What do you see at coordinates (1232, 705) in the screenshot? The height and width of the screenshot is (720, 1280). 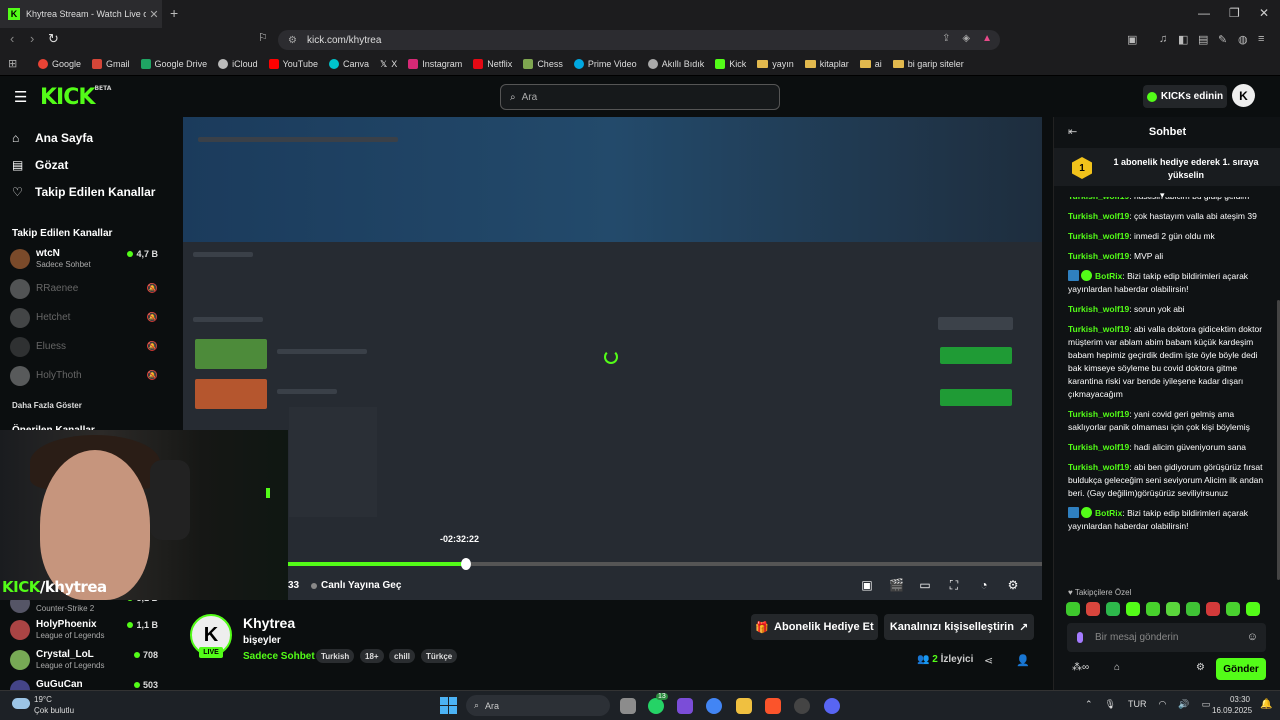 I see `clock: 03:30 16.09.2025` at bounding box center [1232, 705].